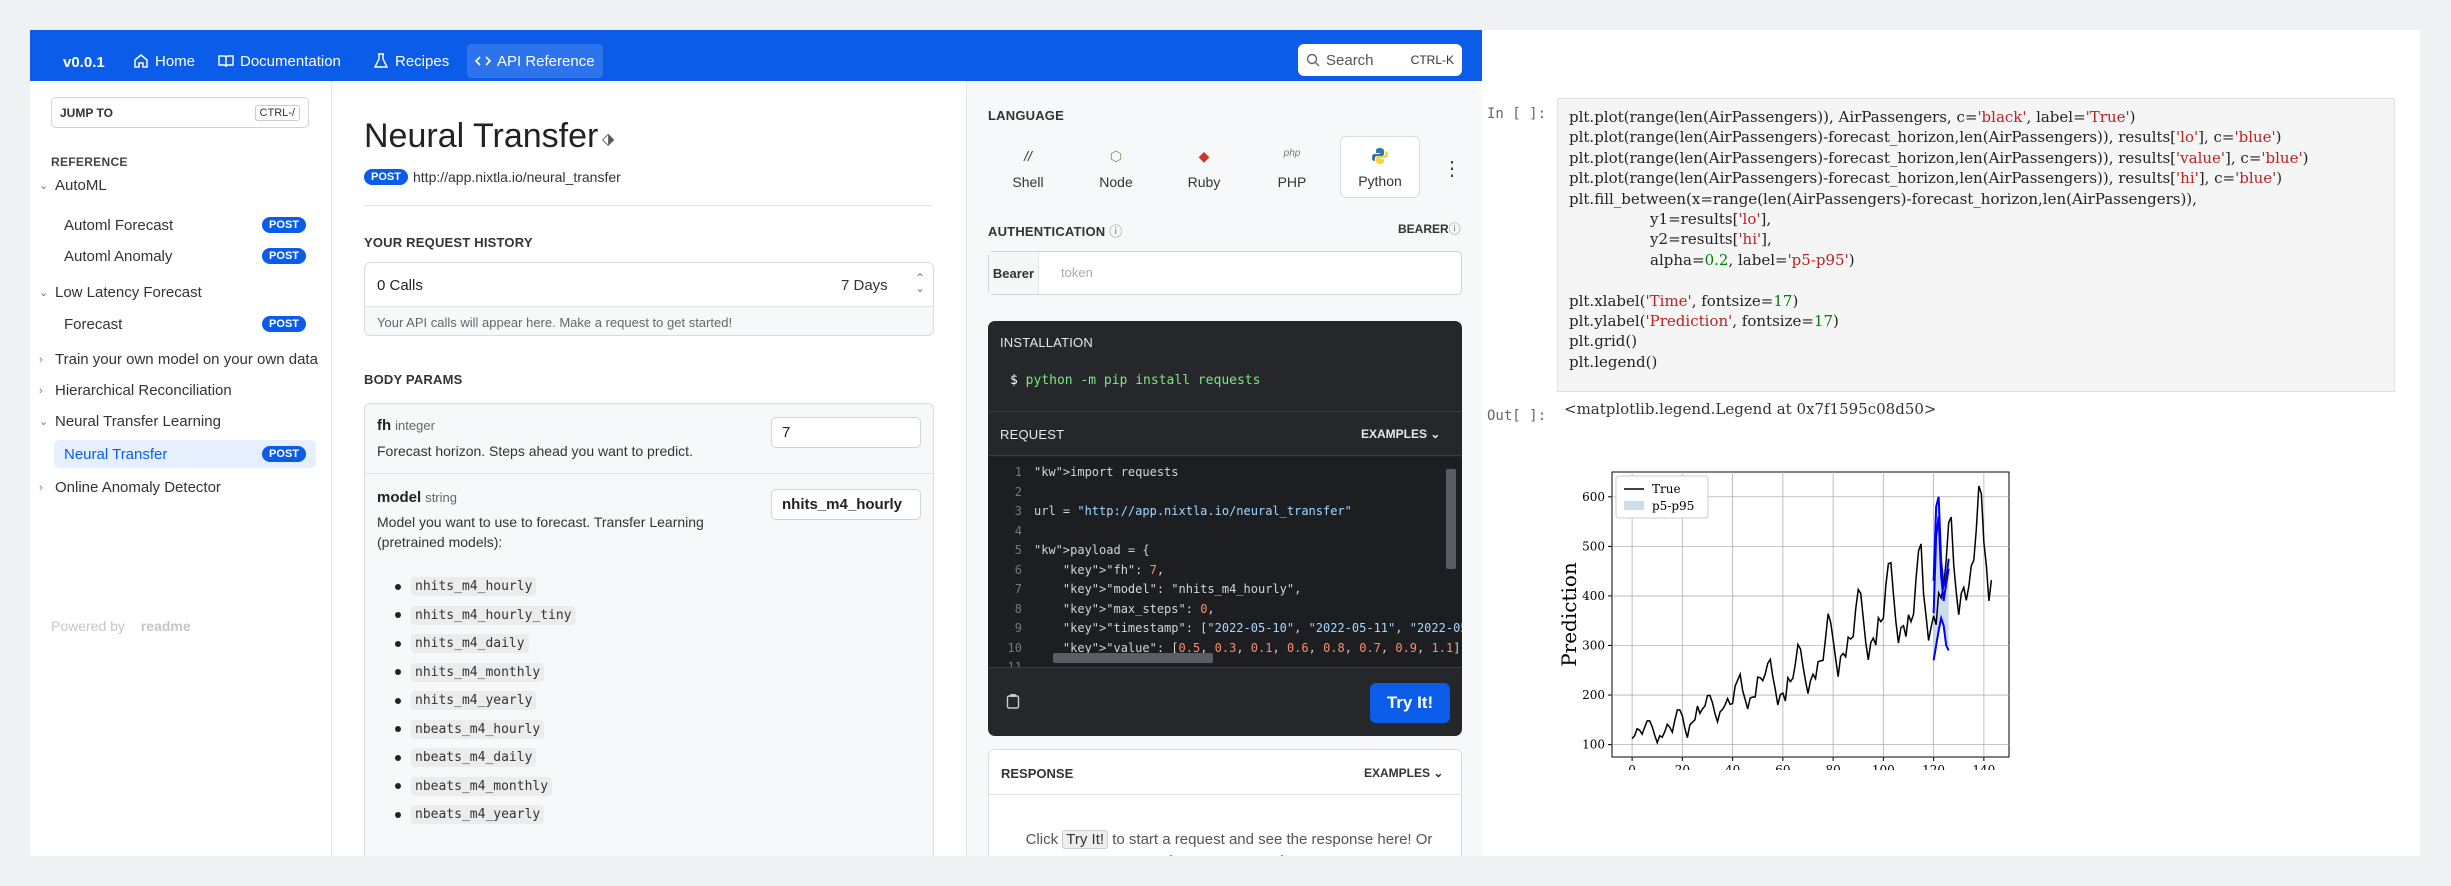 The height and width of the screenshot is (886, 2451). What do you see at coordinates (1292, 167) in the screenshot?
I see `language-php: php PHP` at bounding box center [1292, 167].